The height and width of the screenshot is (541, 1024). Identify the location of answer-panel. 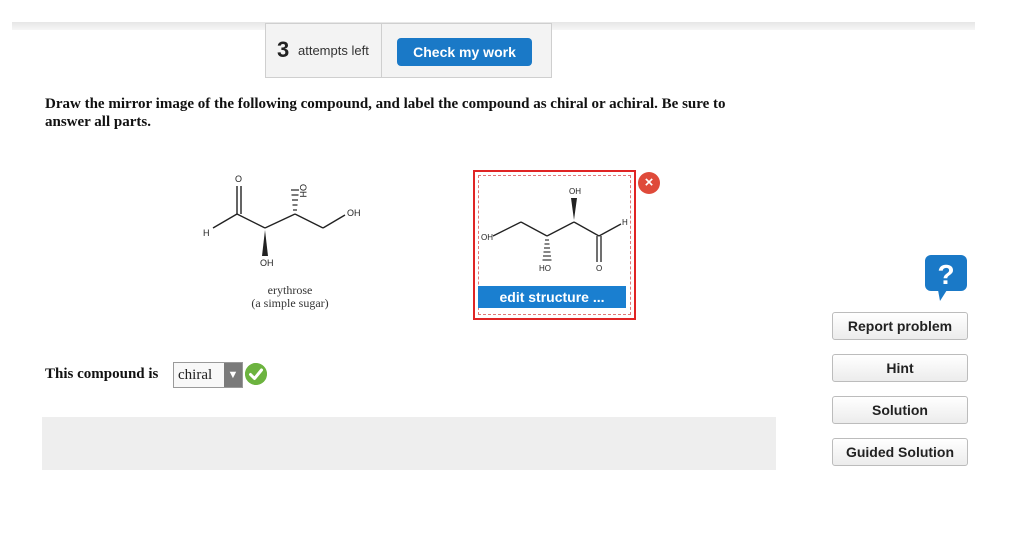
(409, 443).